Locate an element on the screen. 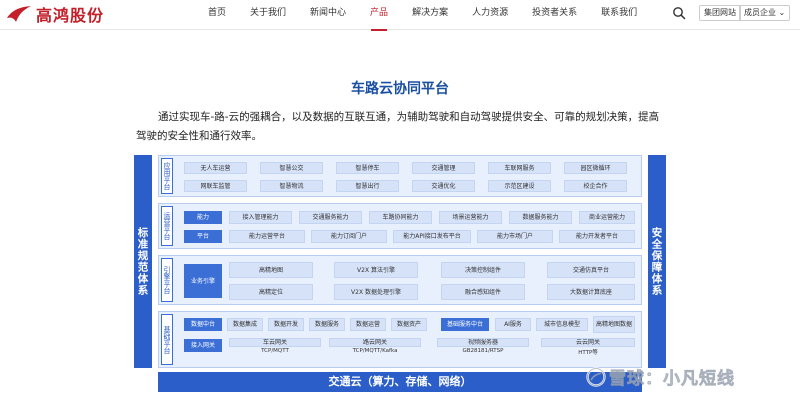  gateway-item: 车云网关 is located at coordinates (275, 342).